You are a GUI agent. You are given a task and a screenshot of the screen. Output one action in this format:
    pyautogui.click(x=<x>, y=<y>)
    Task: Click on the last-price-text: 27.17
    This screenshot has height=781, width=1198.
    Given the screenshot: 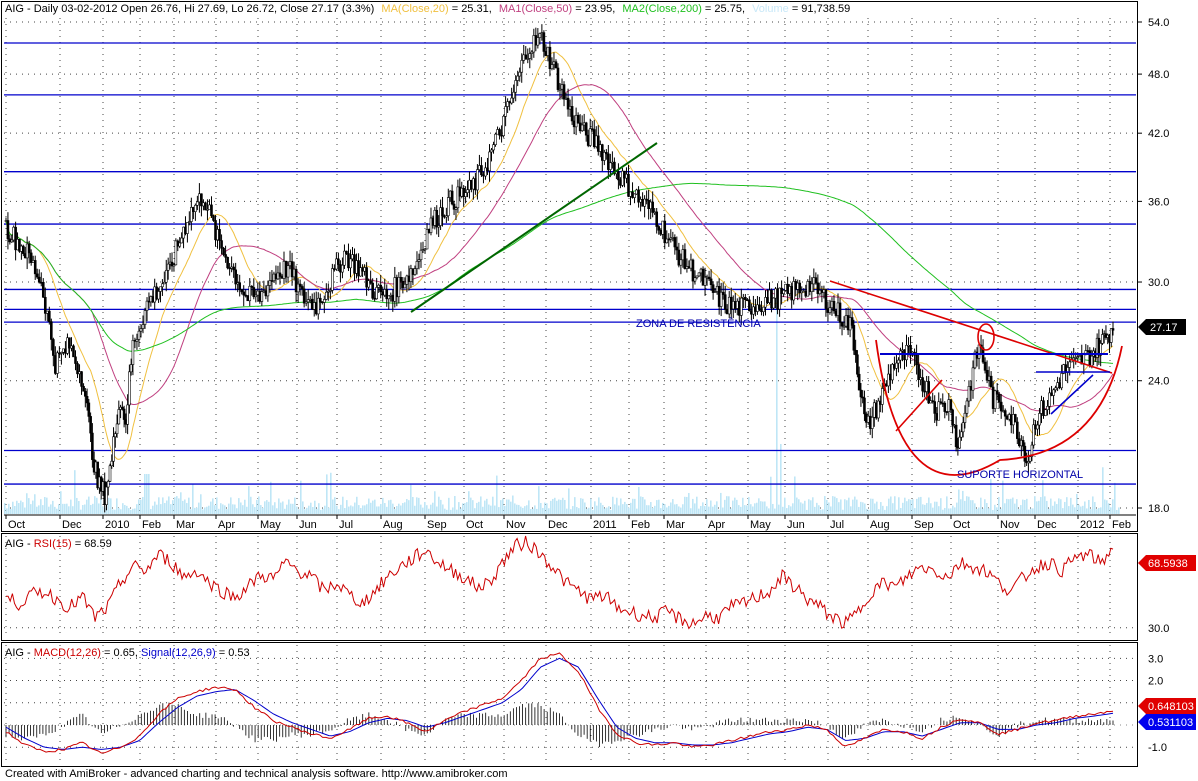 What is the action you would take?
    pyautogui.click(x=1164, y=328)
    